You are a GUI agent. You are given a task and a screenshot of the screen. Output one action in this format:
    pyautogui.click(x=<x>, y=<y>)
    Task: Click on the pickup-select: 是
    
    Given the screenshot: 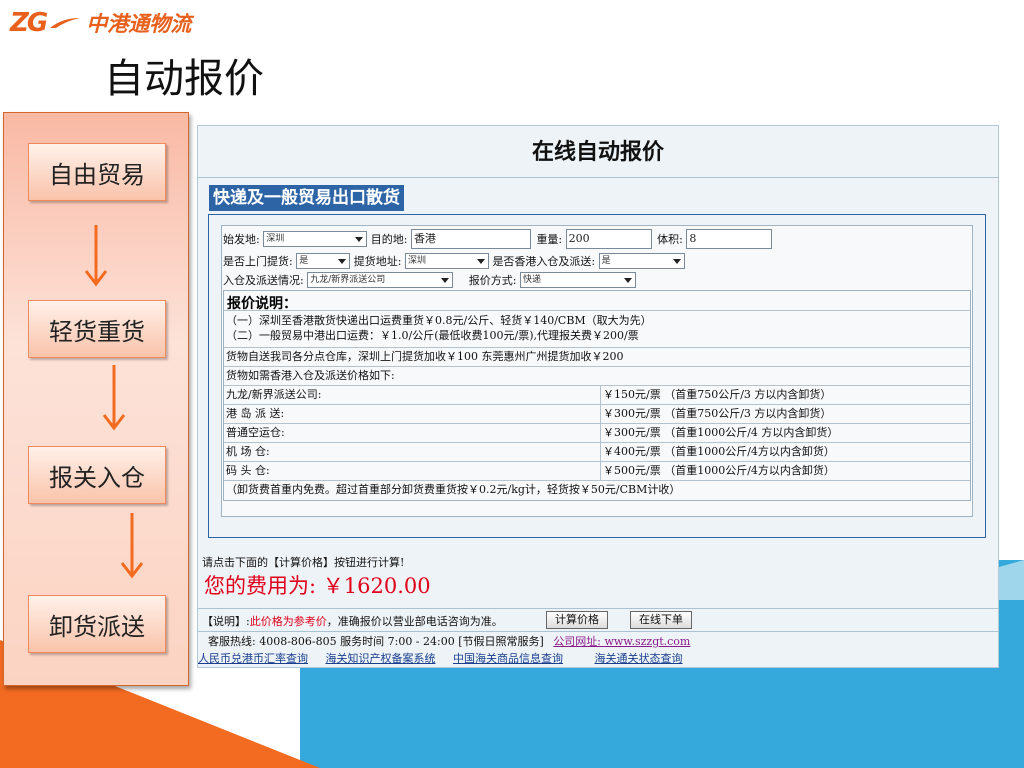 What is the action you would take?
    pyautogui.click(x=323, y=261)
    